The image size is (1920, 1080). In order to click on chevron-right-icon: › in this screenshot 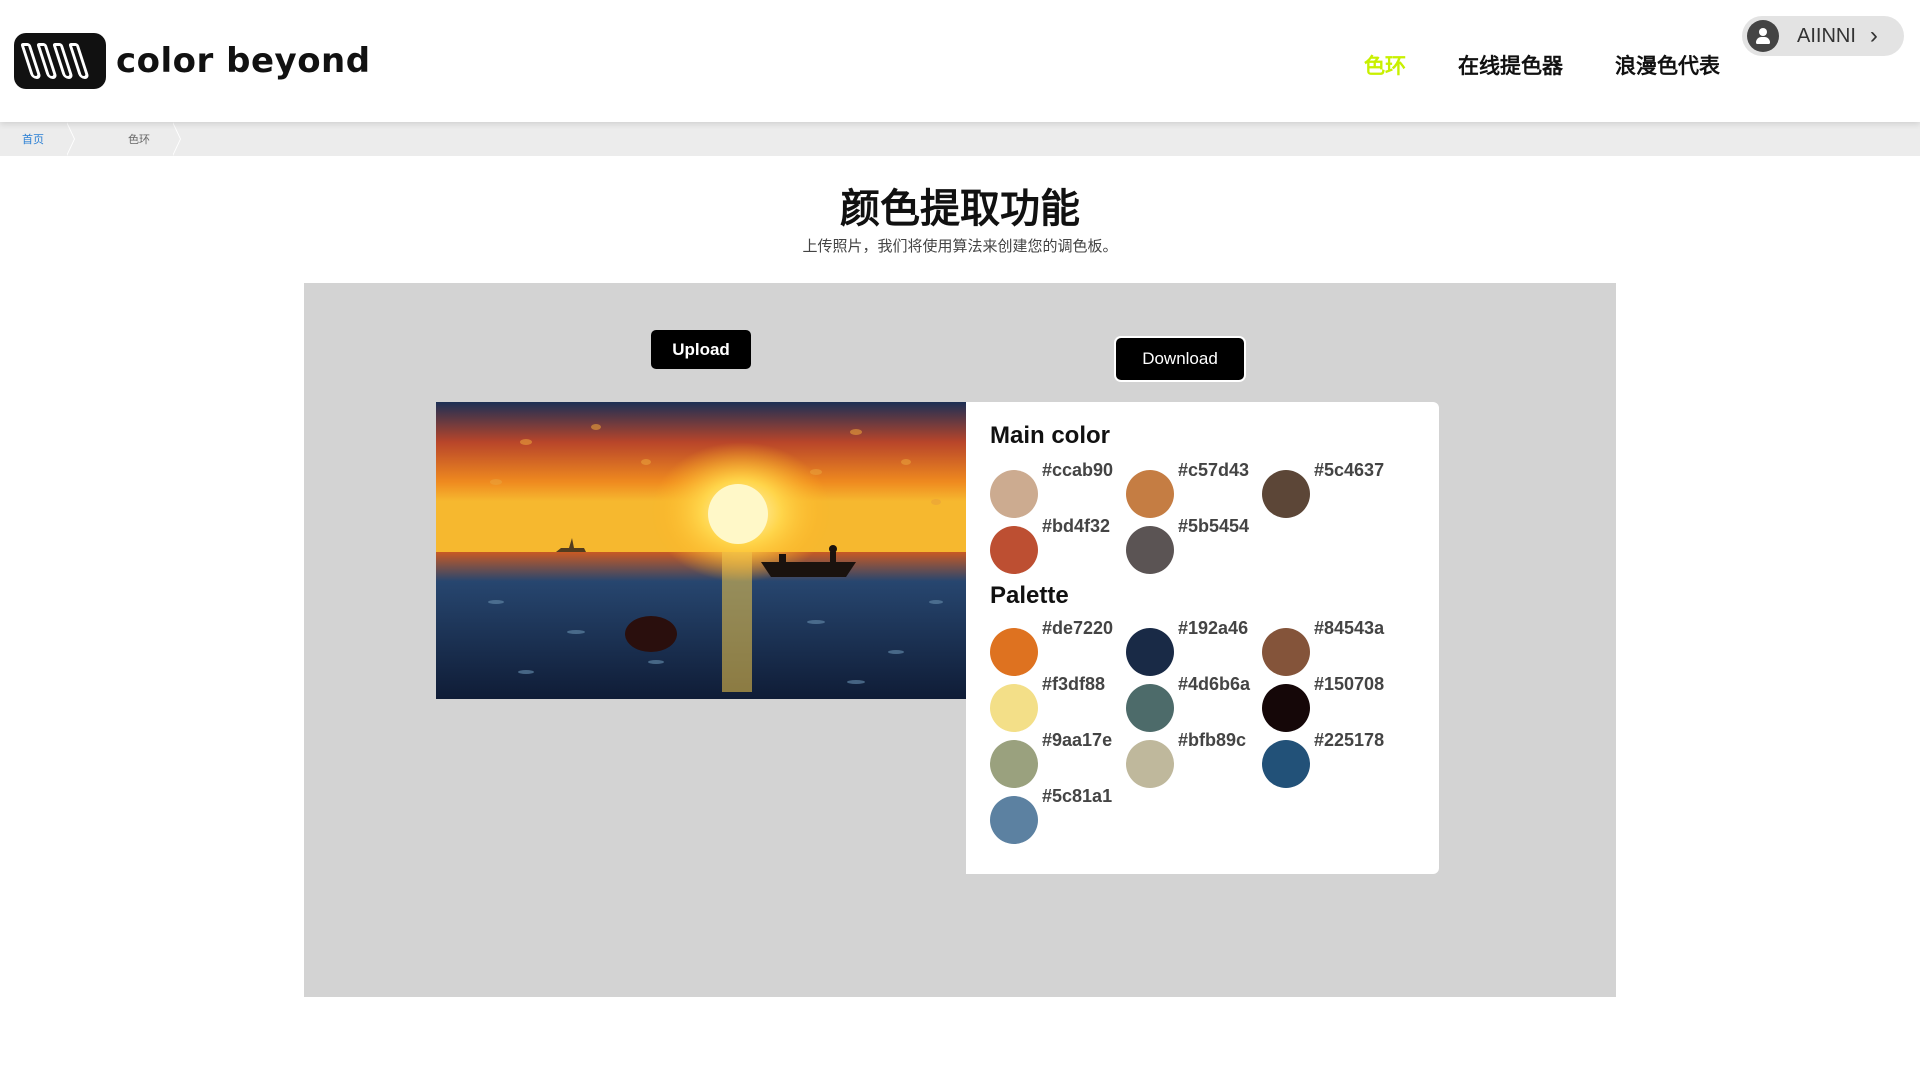, I will do `click(1873, 35)`.